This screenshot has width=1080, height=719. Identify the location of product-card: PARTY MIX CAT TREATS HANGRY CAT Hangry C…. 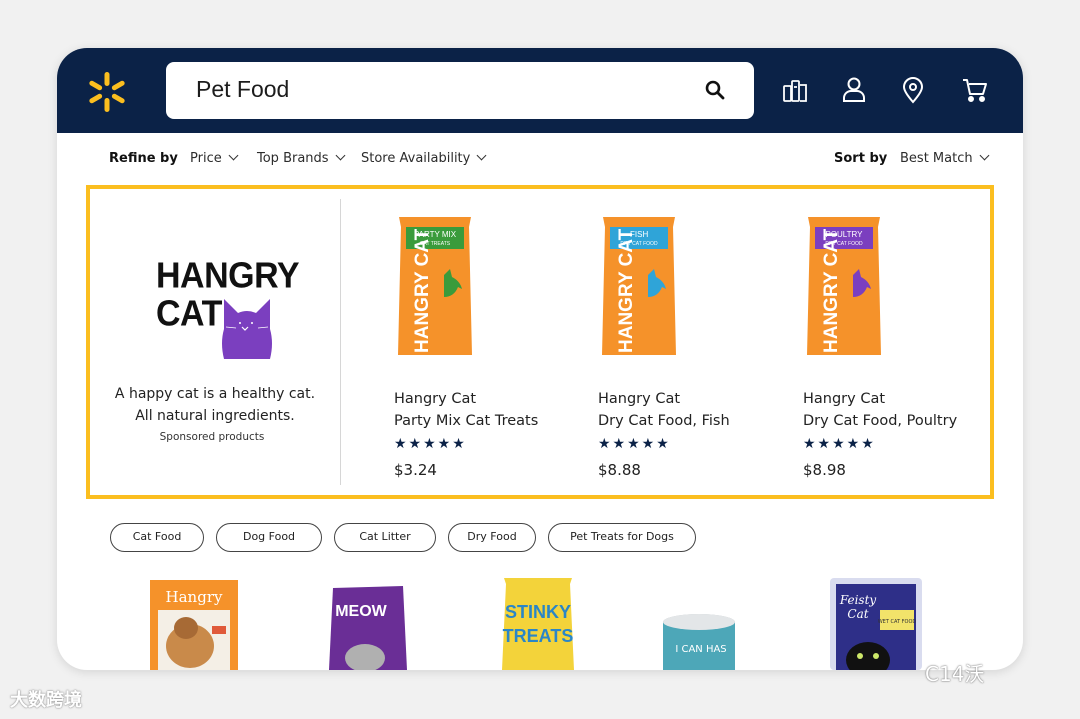
(460, 342).